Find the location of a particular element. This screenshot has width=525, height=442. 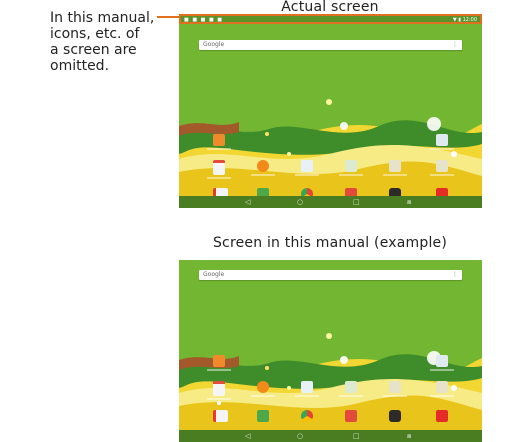

status-clock: ▼ ▮ 12:00 is located at coordinates (464, 20).